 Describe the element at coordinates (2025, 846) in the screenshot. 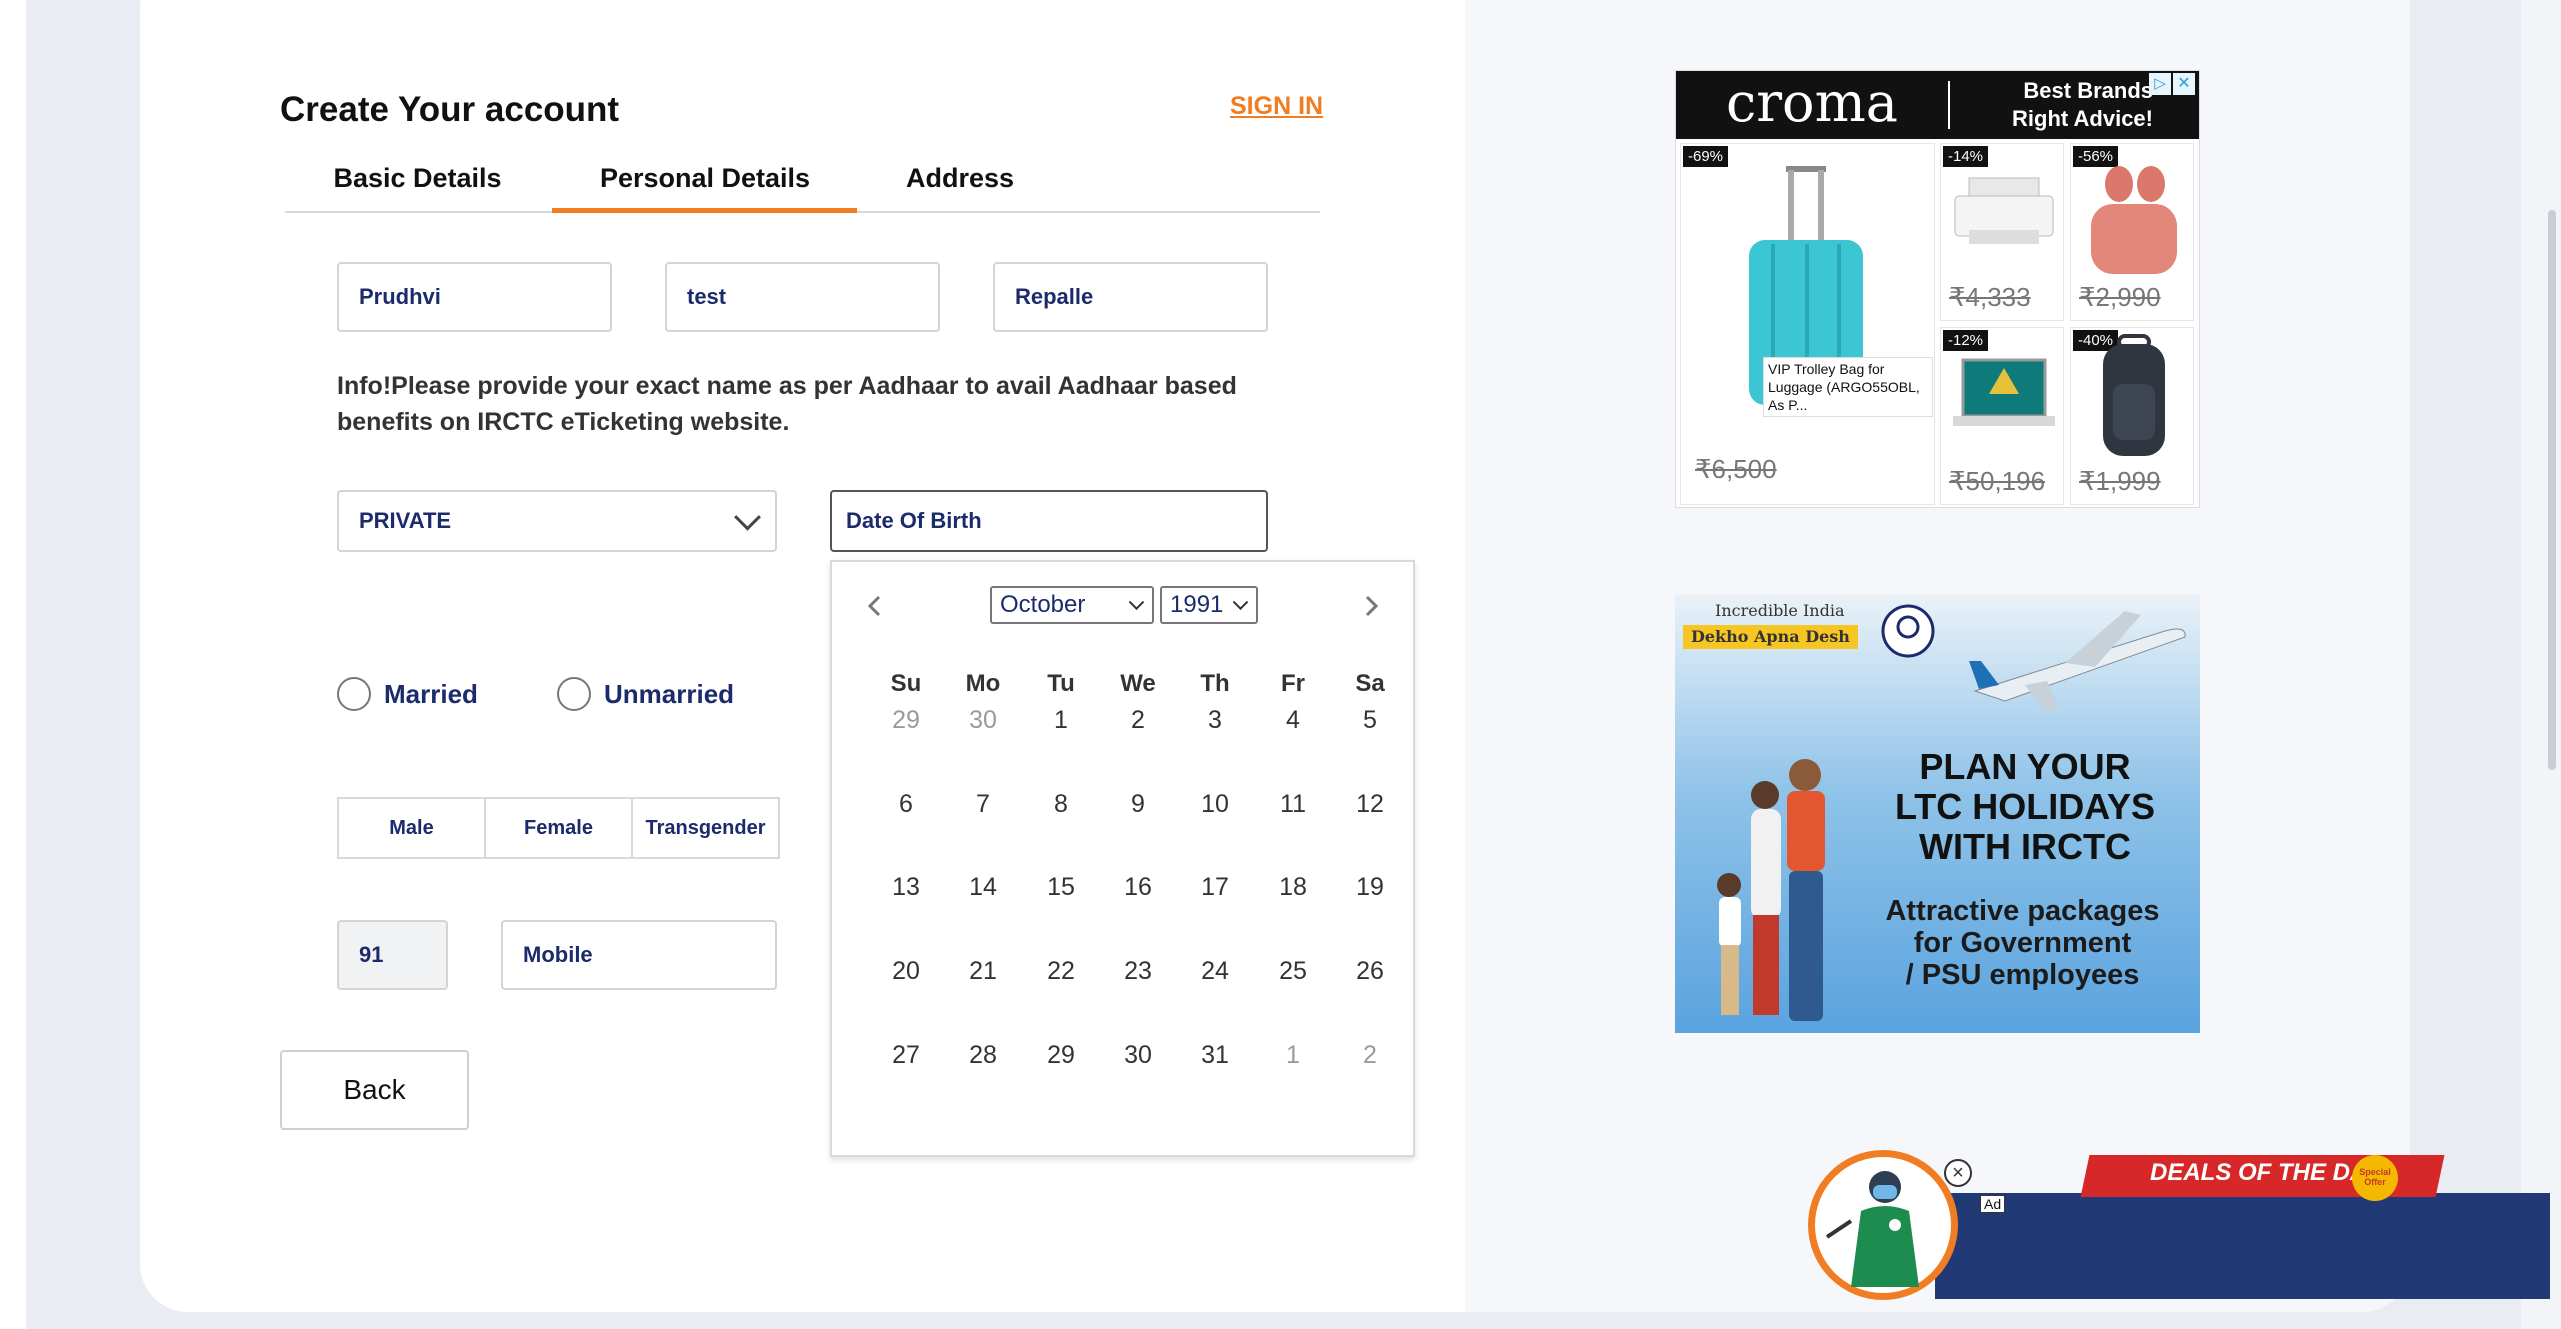

I see `ltc-heading-line-3: WITH IRCTC` at that location.